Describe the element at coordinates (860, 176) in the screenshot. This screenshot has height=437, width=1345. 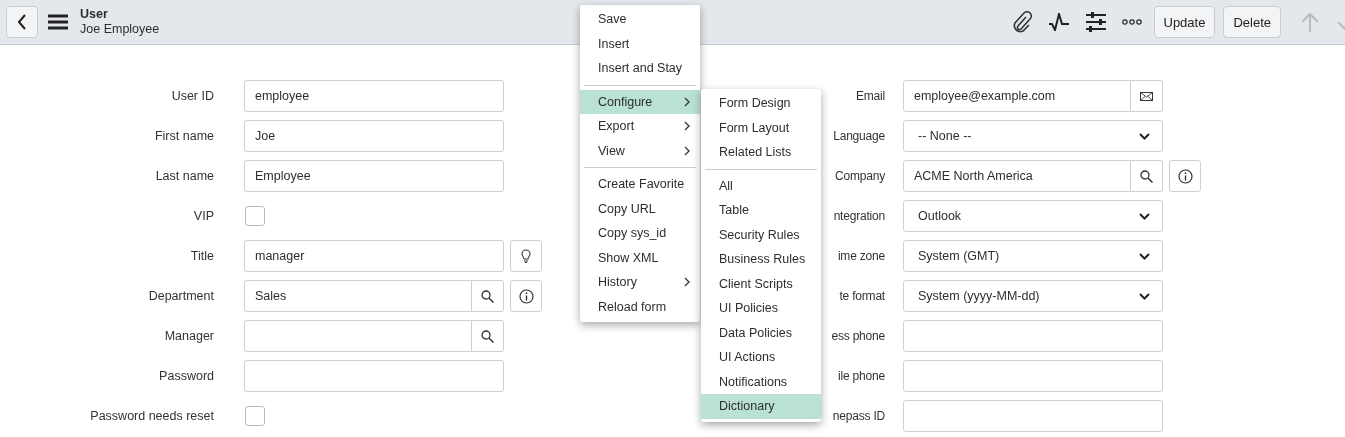
I see `field-label: Company` at that location.